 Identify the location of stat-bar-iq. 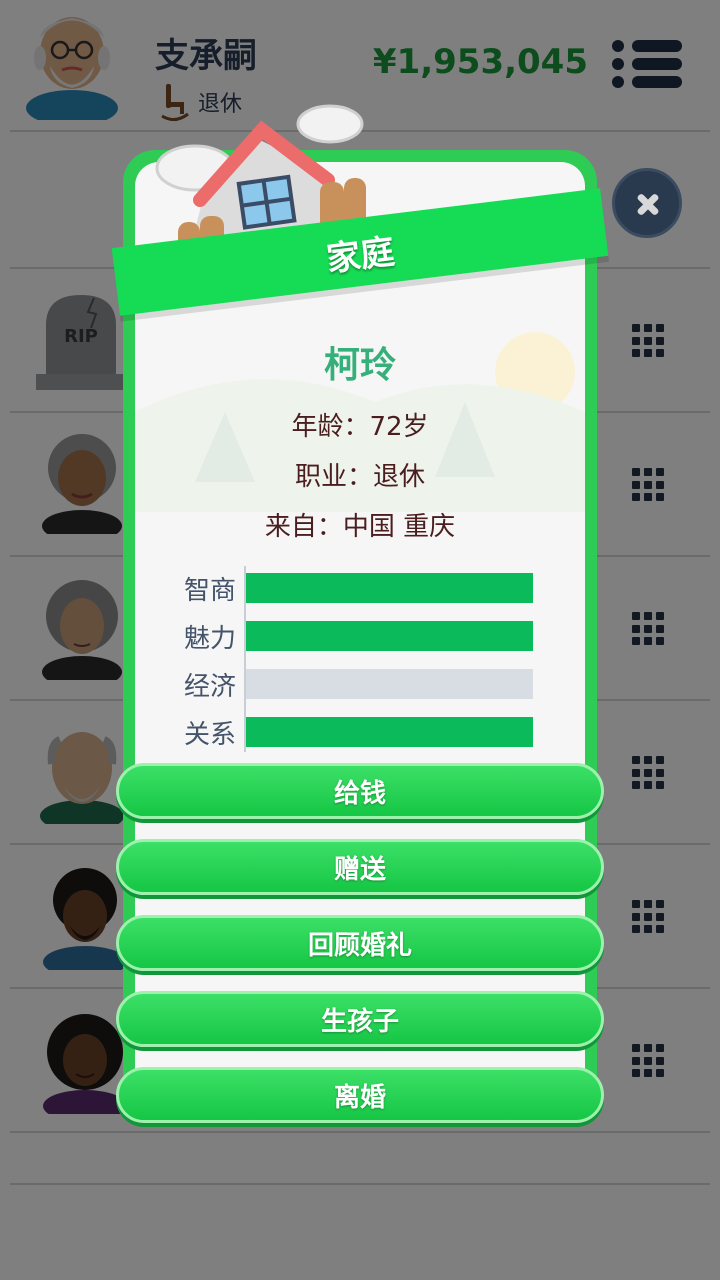
(389, 588).